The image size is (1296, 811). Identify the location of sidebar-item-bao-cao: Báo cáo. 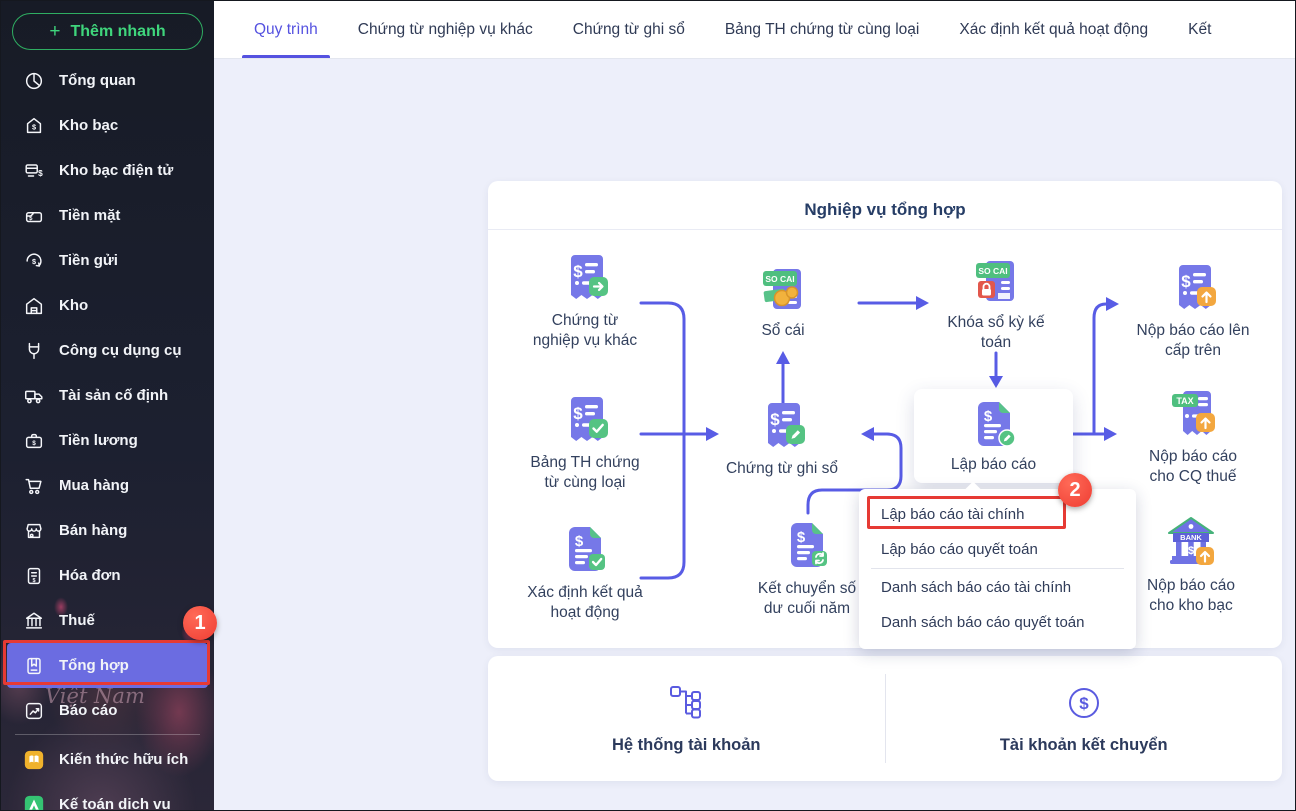
(107, 710).